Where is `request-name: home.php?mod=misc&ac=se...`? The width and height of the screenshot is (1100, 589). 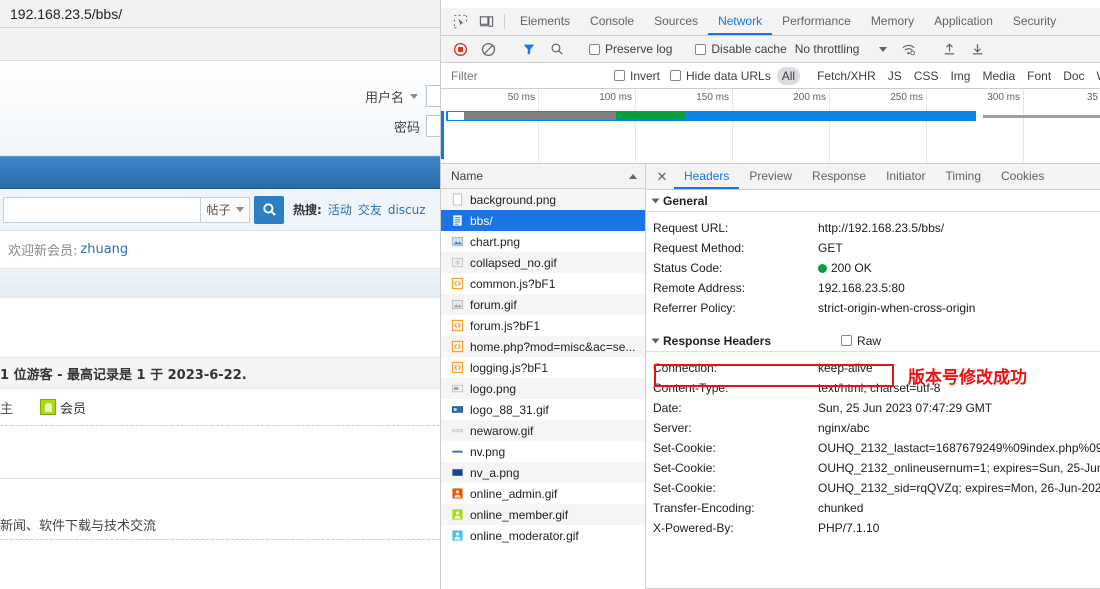
request-name: home.php?mod=misc&ac=se... is located at coordinates (553, 346).